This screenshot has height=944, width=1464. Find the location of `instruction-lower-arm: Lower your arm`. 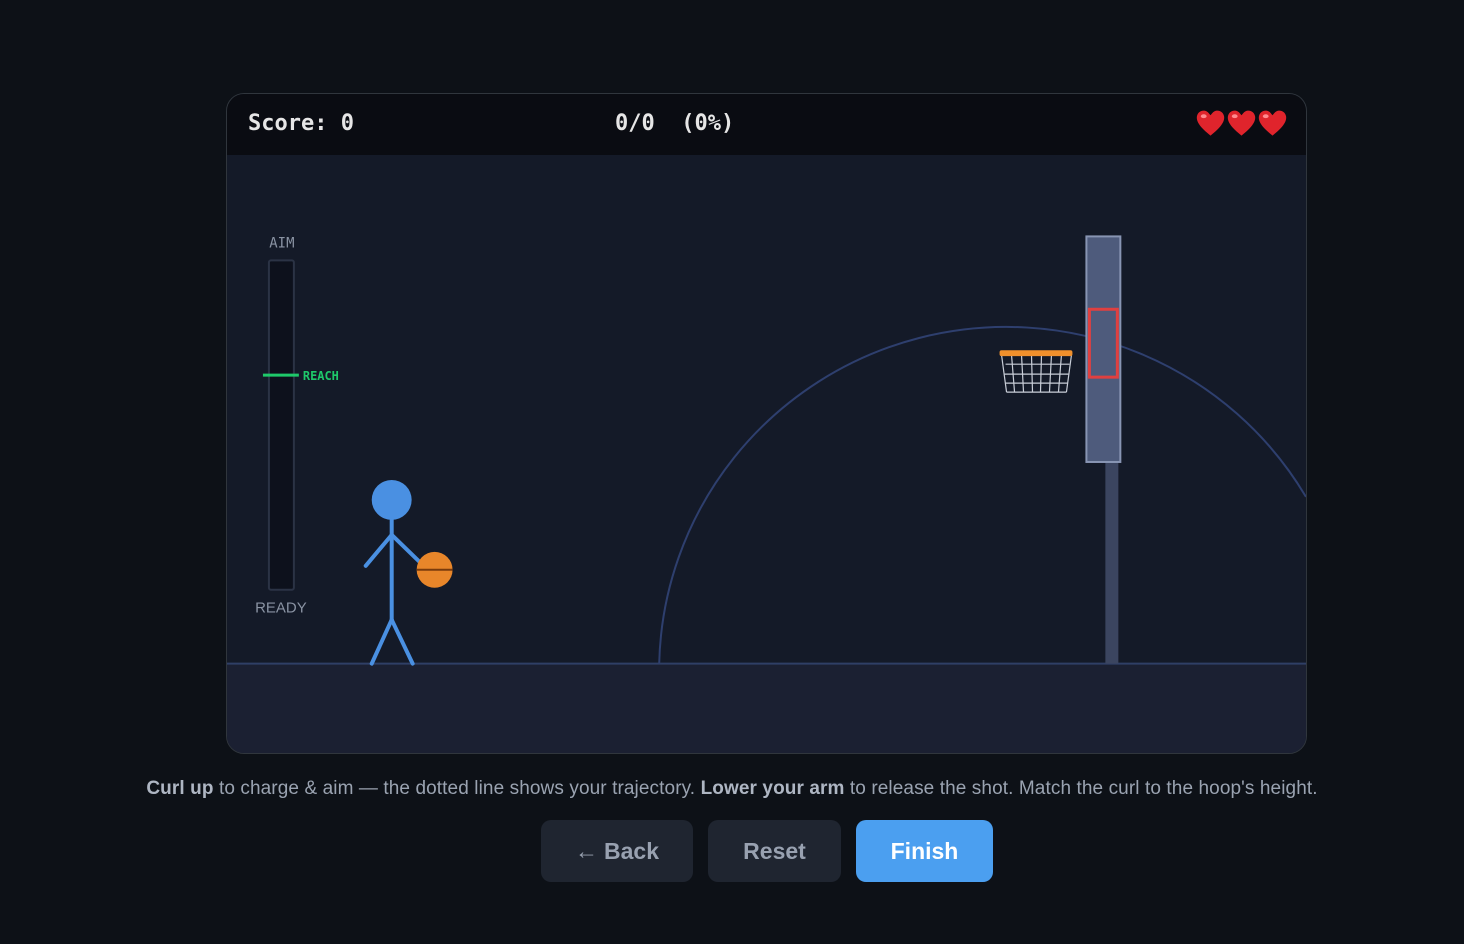

instruction-lower-arm: Lower your arm is located at coordinates (772, 788).